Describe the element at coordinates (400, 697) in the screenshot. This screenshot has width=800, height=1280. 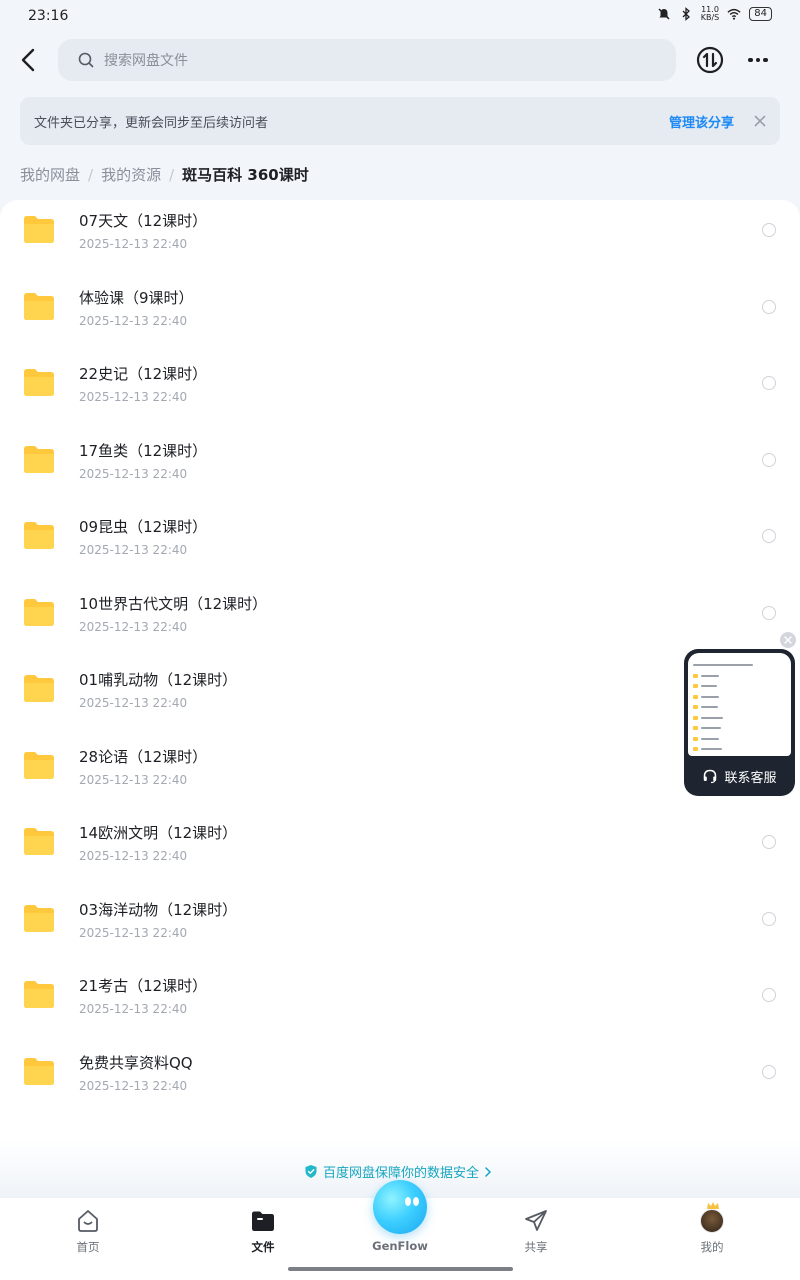
I see `file-row: 01哺乳动物（12课时） 2025-12-13 22:40` at that location.